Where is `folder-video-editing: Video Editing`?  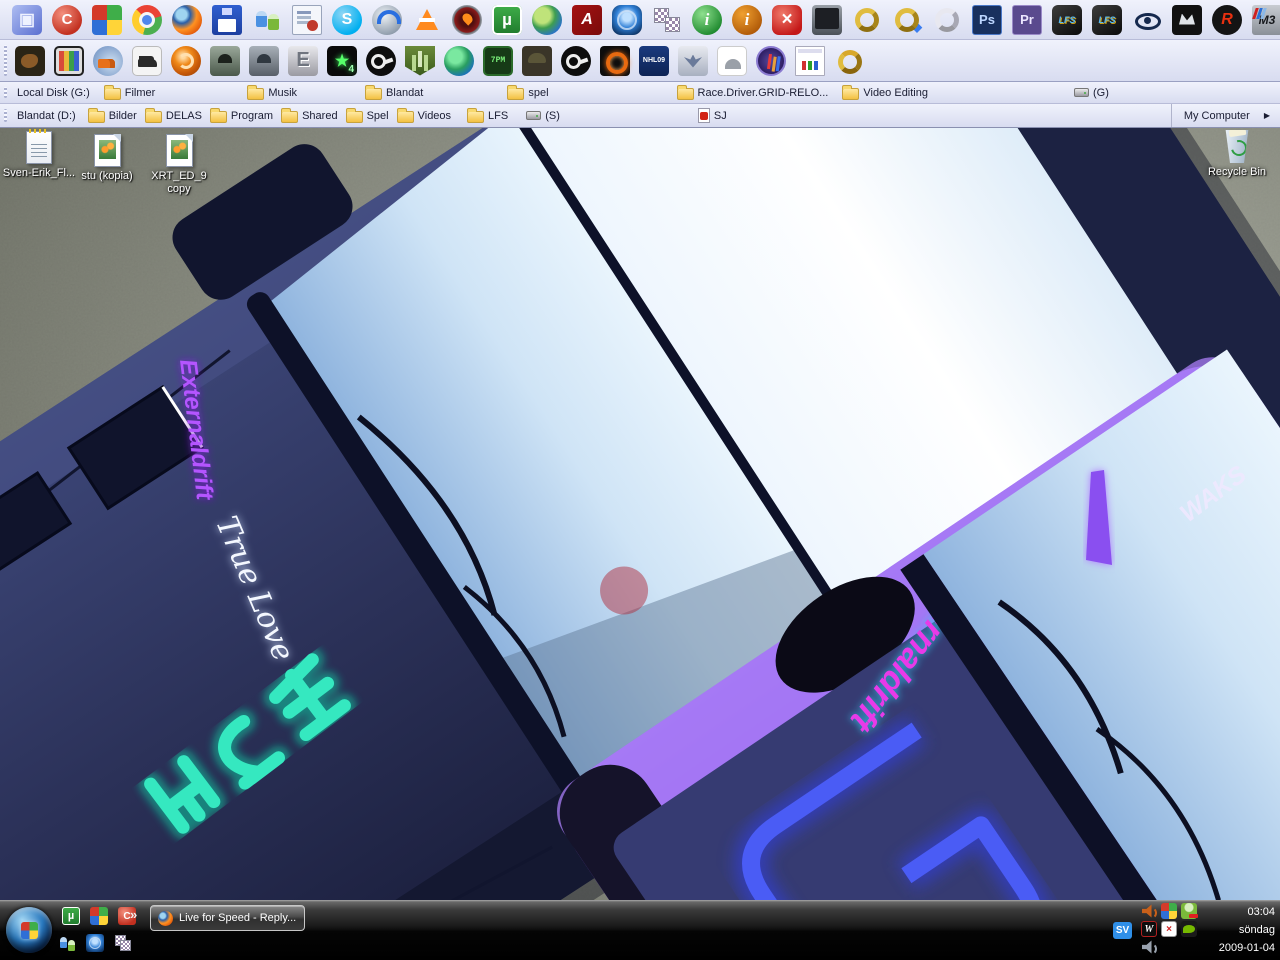 folder-video-editing: Video Editing is located at coordinates (885, 92).